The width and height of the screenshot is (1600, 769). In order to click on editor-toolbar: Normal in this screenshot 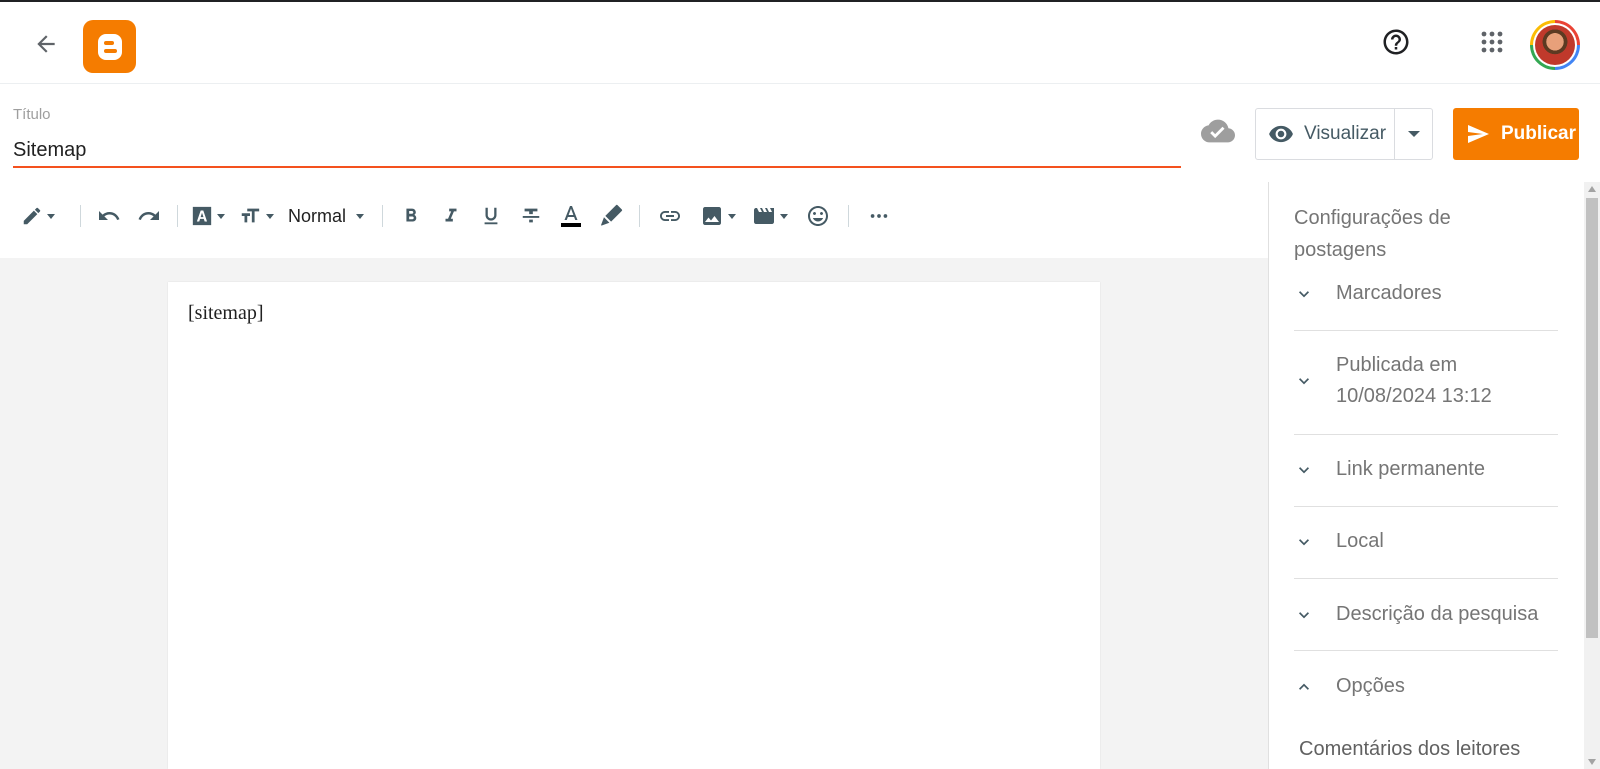, I will do `click(634, 216)`.